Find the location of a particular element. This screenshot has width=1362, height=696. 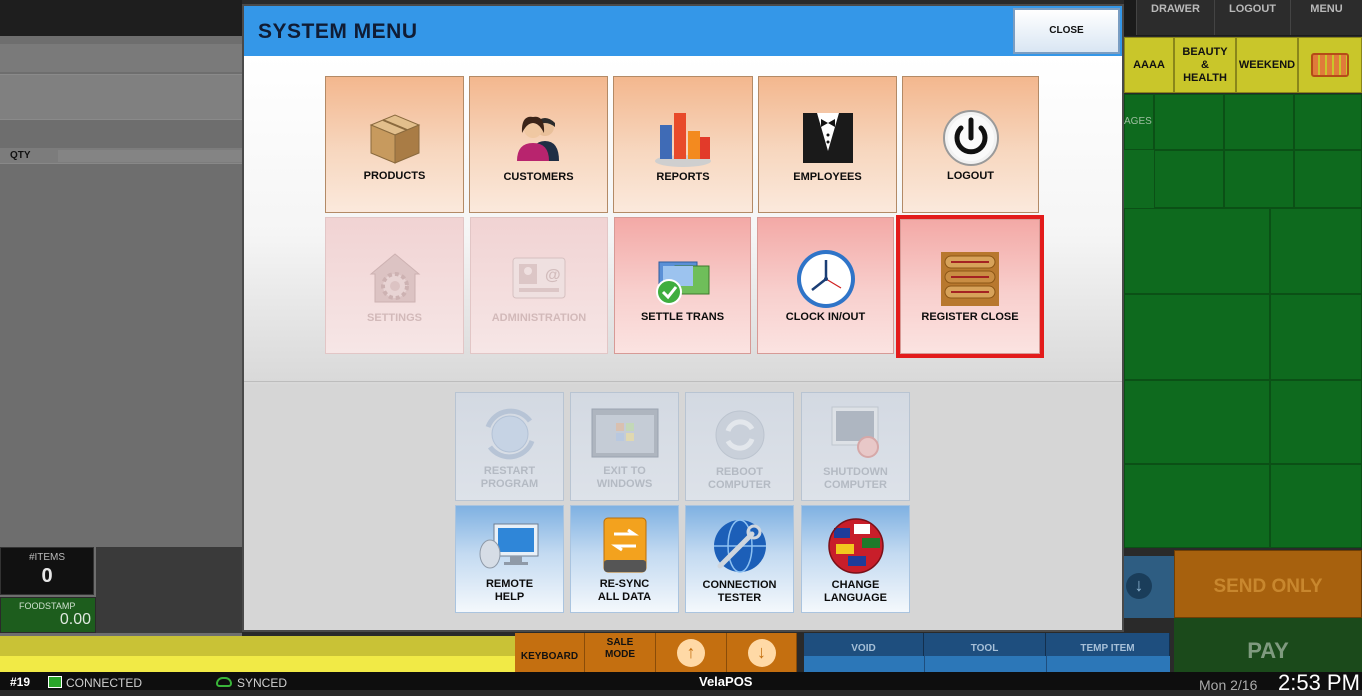

drawer-button: DRAWER is located at coordinates (1175, 17).